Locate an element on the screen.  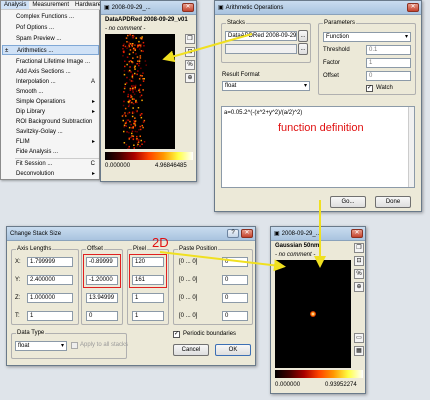
menu-item-fit-session: Fit Session ... C is located at coordinates (50, 164).